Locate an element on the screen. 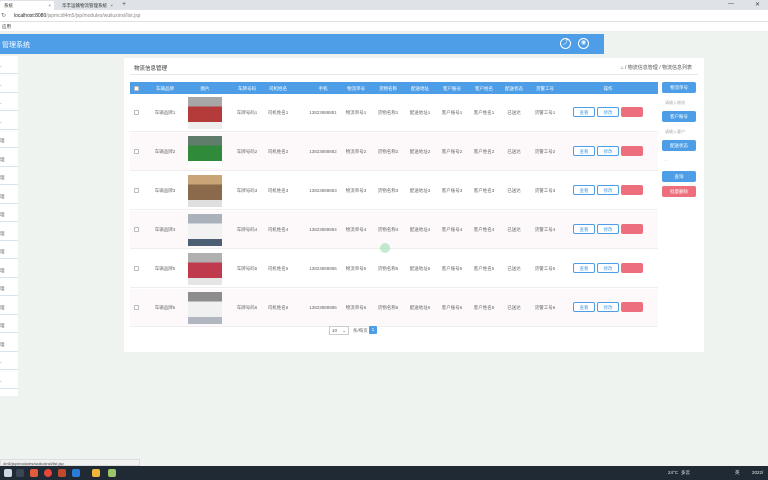  cell-customer: 客户姓名4 is located at coordinates (484, 229).